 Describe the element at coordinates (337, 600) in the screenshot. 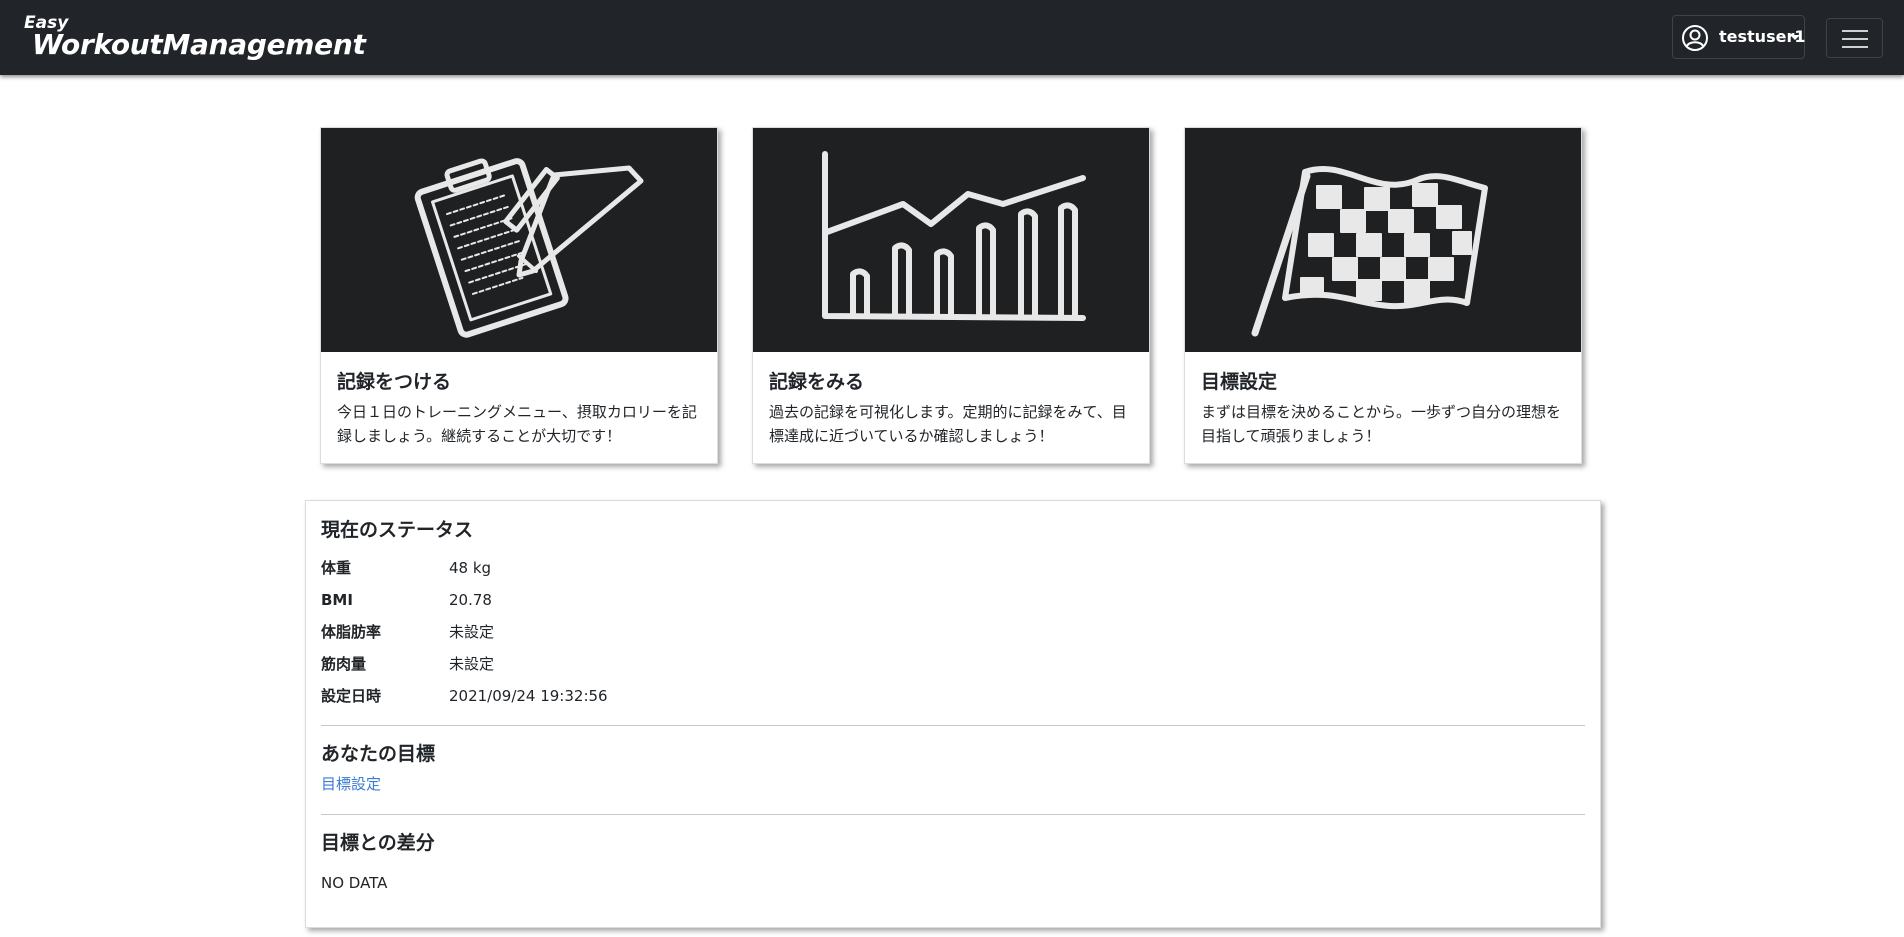

I see `bmi-label: BMI` at that location.